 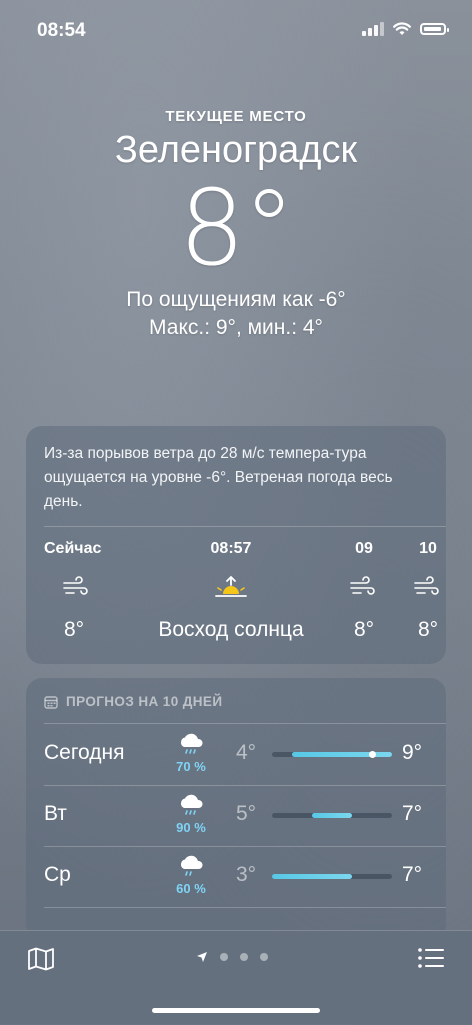 I want to click on hour-item: 09 8°, so click(x=364, y=591).